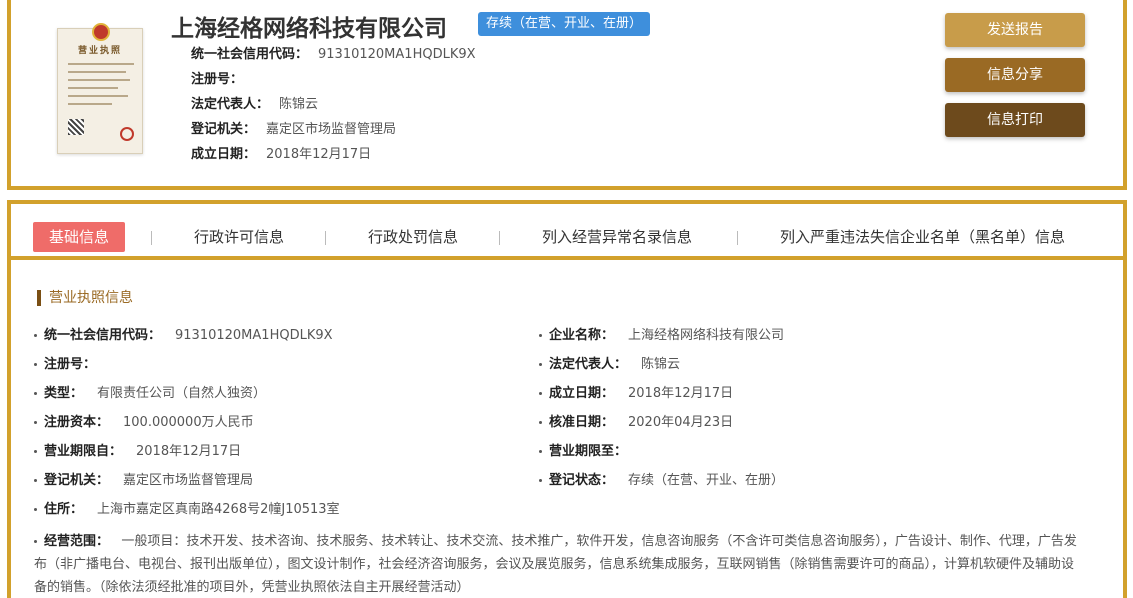  Describe the element at coordinates (101, 32) in the screenshot. I see `national-emblem-icon` at that location.